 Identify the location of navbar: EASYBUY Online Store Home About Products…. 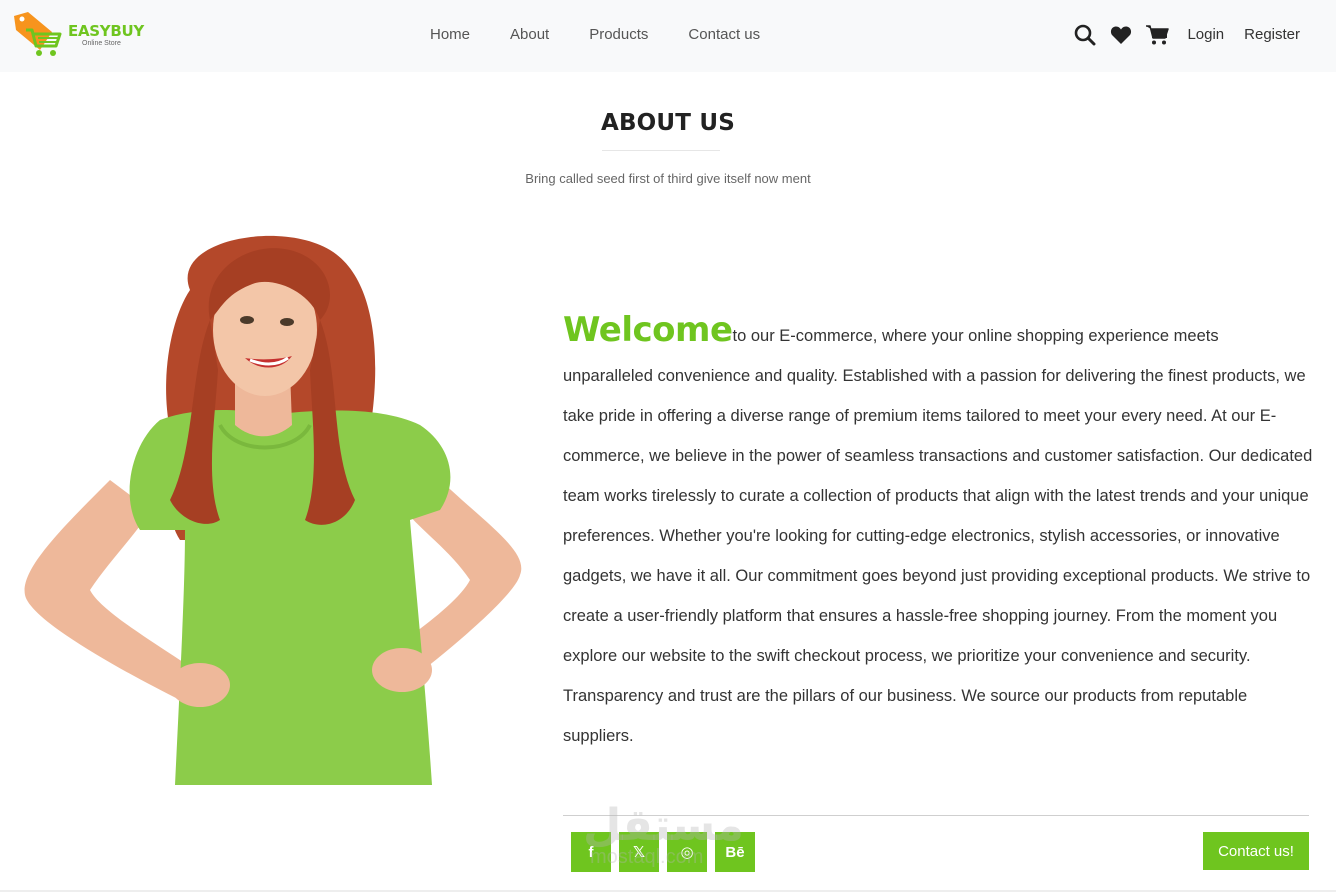
(668, 36).